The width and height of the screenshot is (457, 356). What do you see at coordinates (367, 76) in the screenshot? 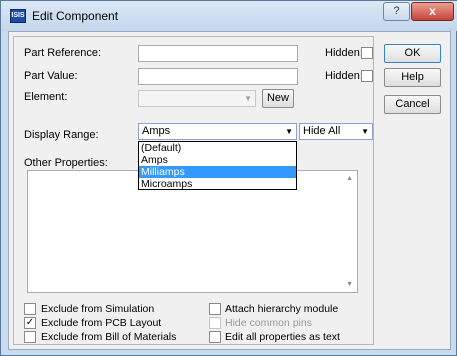
I see `hidden-value-checkbox` at bounding box center [367, 76].